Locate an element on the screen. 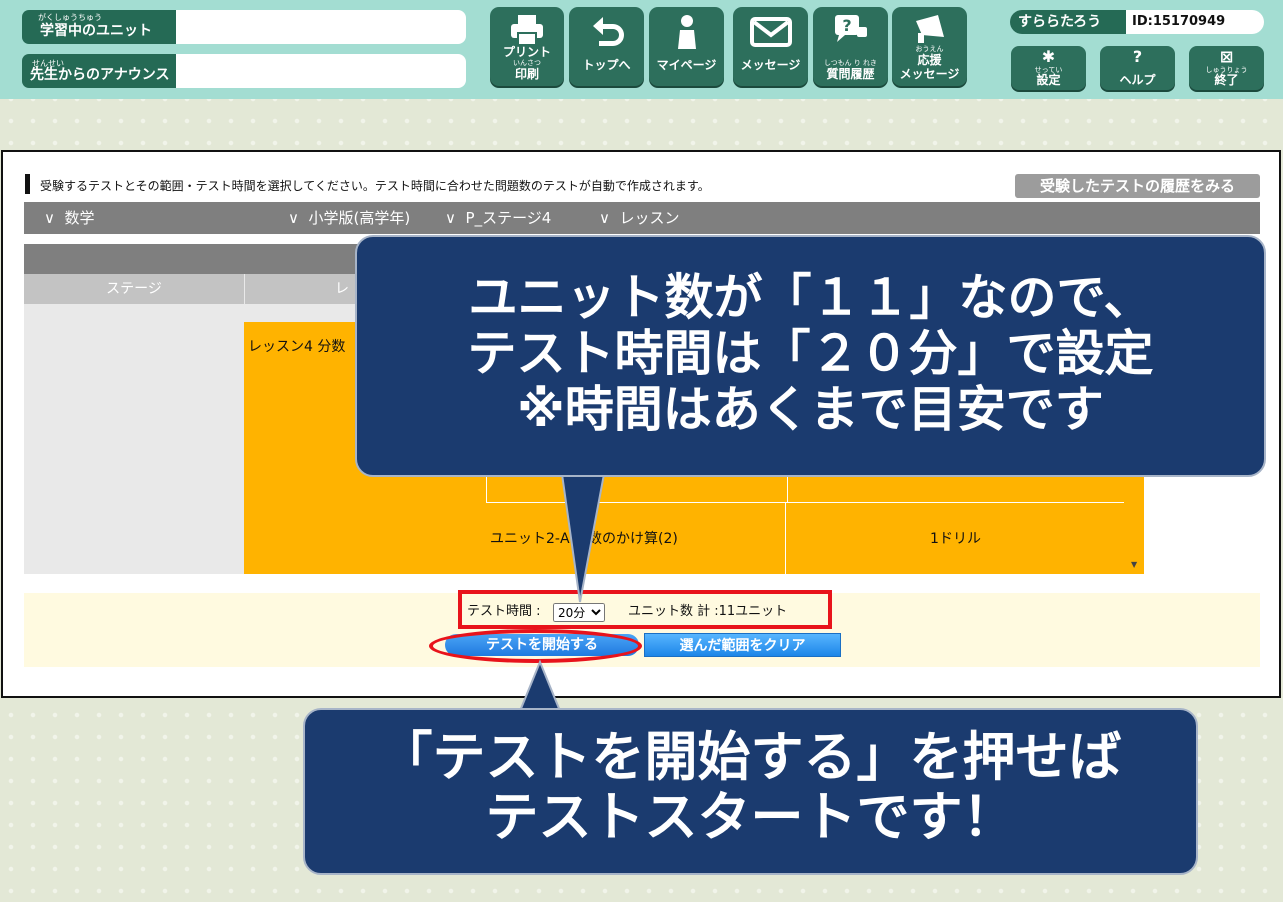  callout-top-line-2: テスト時間は「２０分」で設定 is located at coordinates (810, 353).